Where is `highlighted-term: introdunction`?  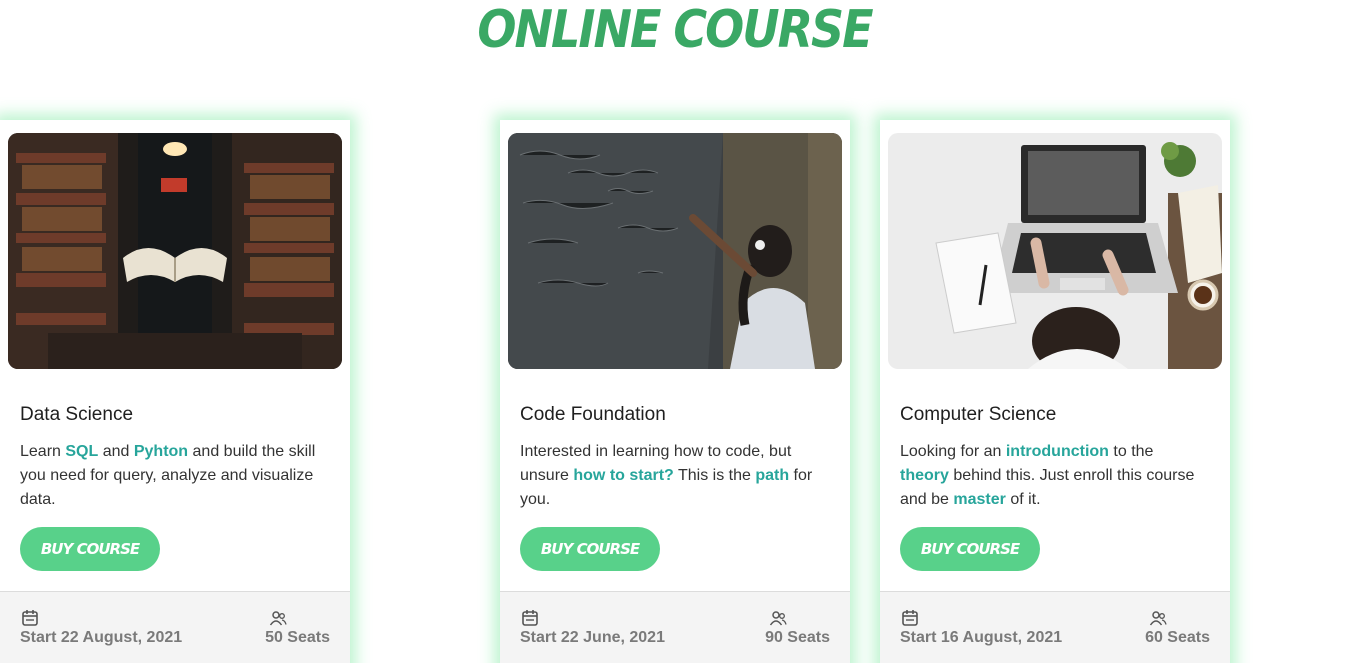
highlighted-term: introdunction is located at coordinates (1057, 451).